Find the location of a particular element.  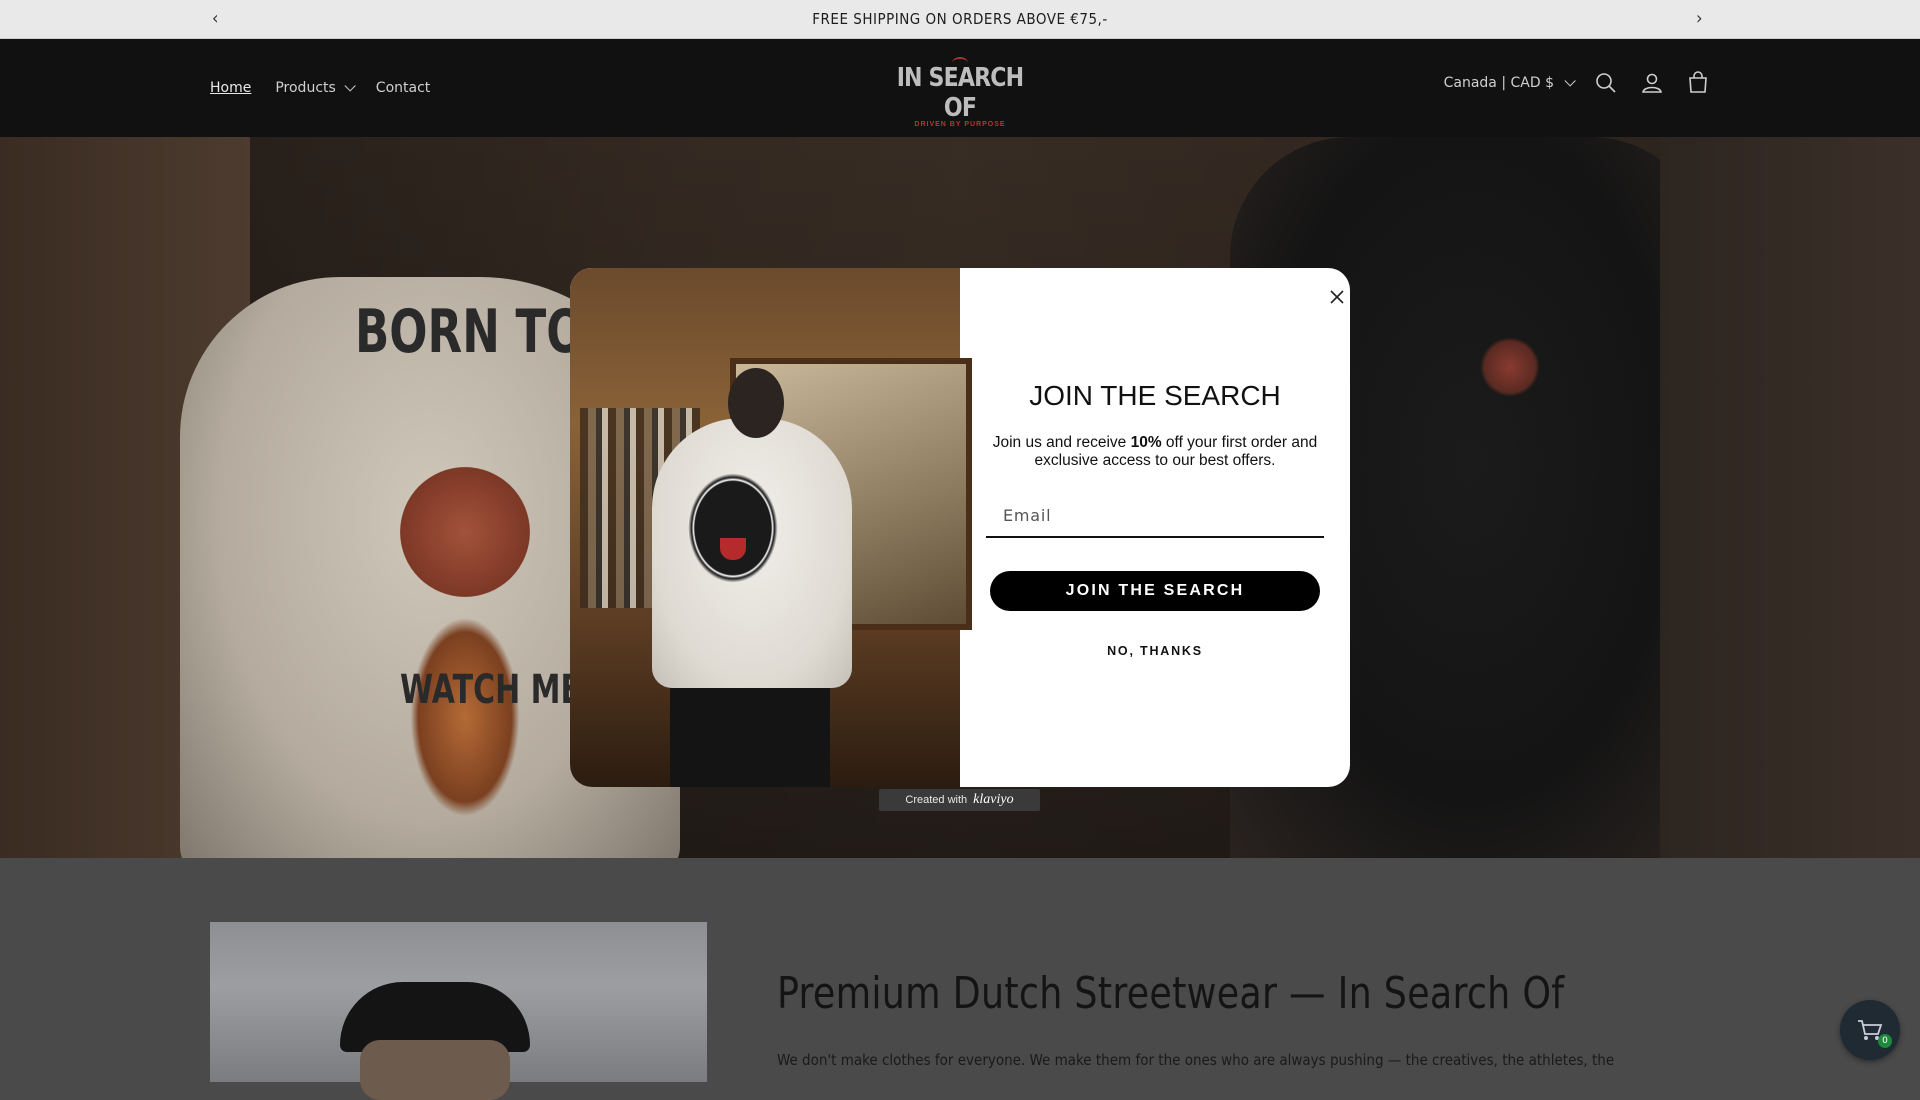

header-actions: Canada | CAD $ is located at coordinates (1577, 83).